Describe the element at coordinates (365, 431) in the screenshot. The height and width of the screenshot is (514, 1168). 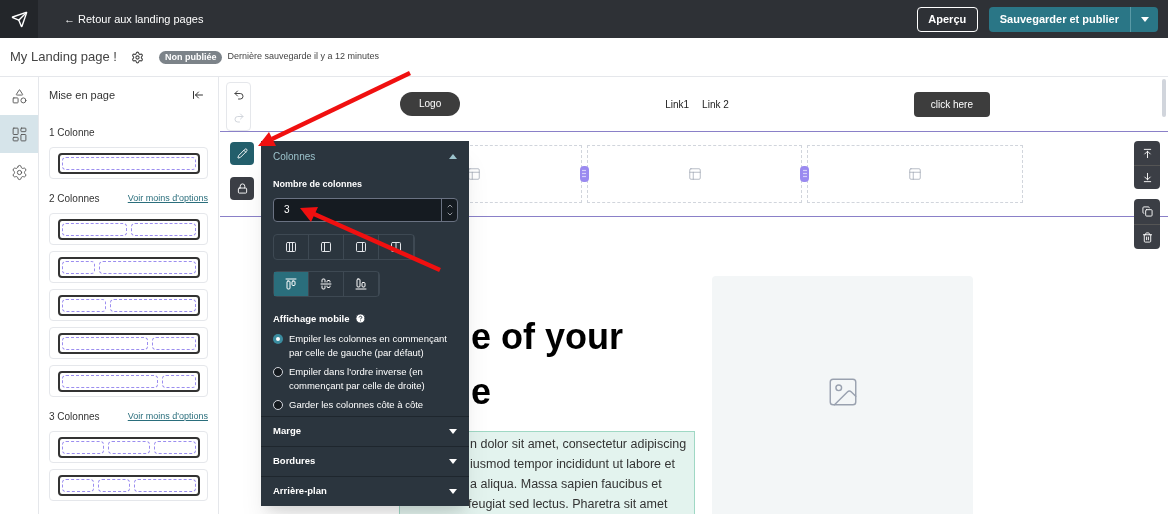
I see `accordion-header: Marge` at that location.